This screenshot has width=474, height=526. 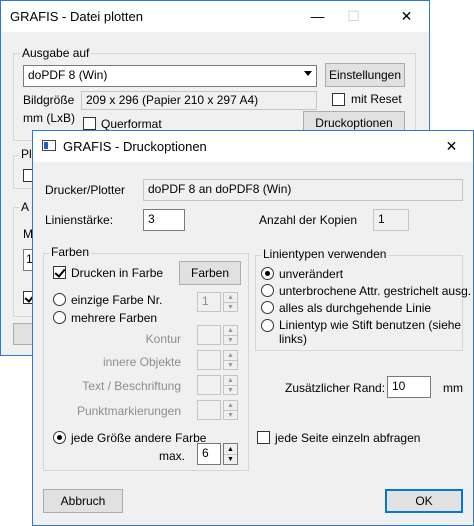 I want to click on each-size-radio, so click(x=59, y=437).